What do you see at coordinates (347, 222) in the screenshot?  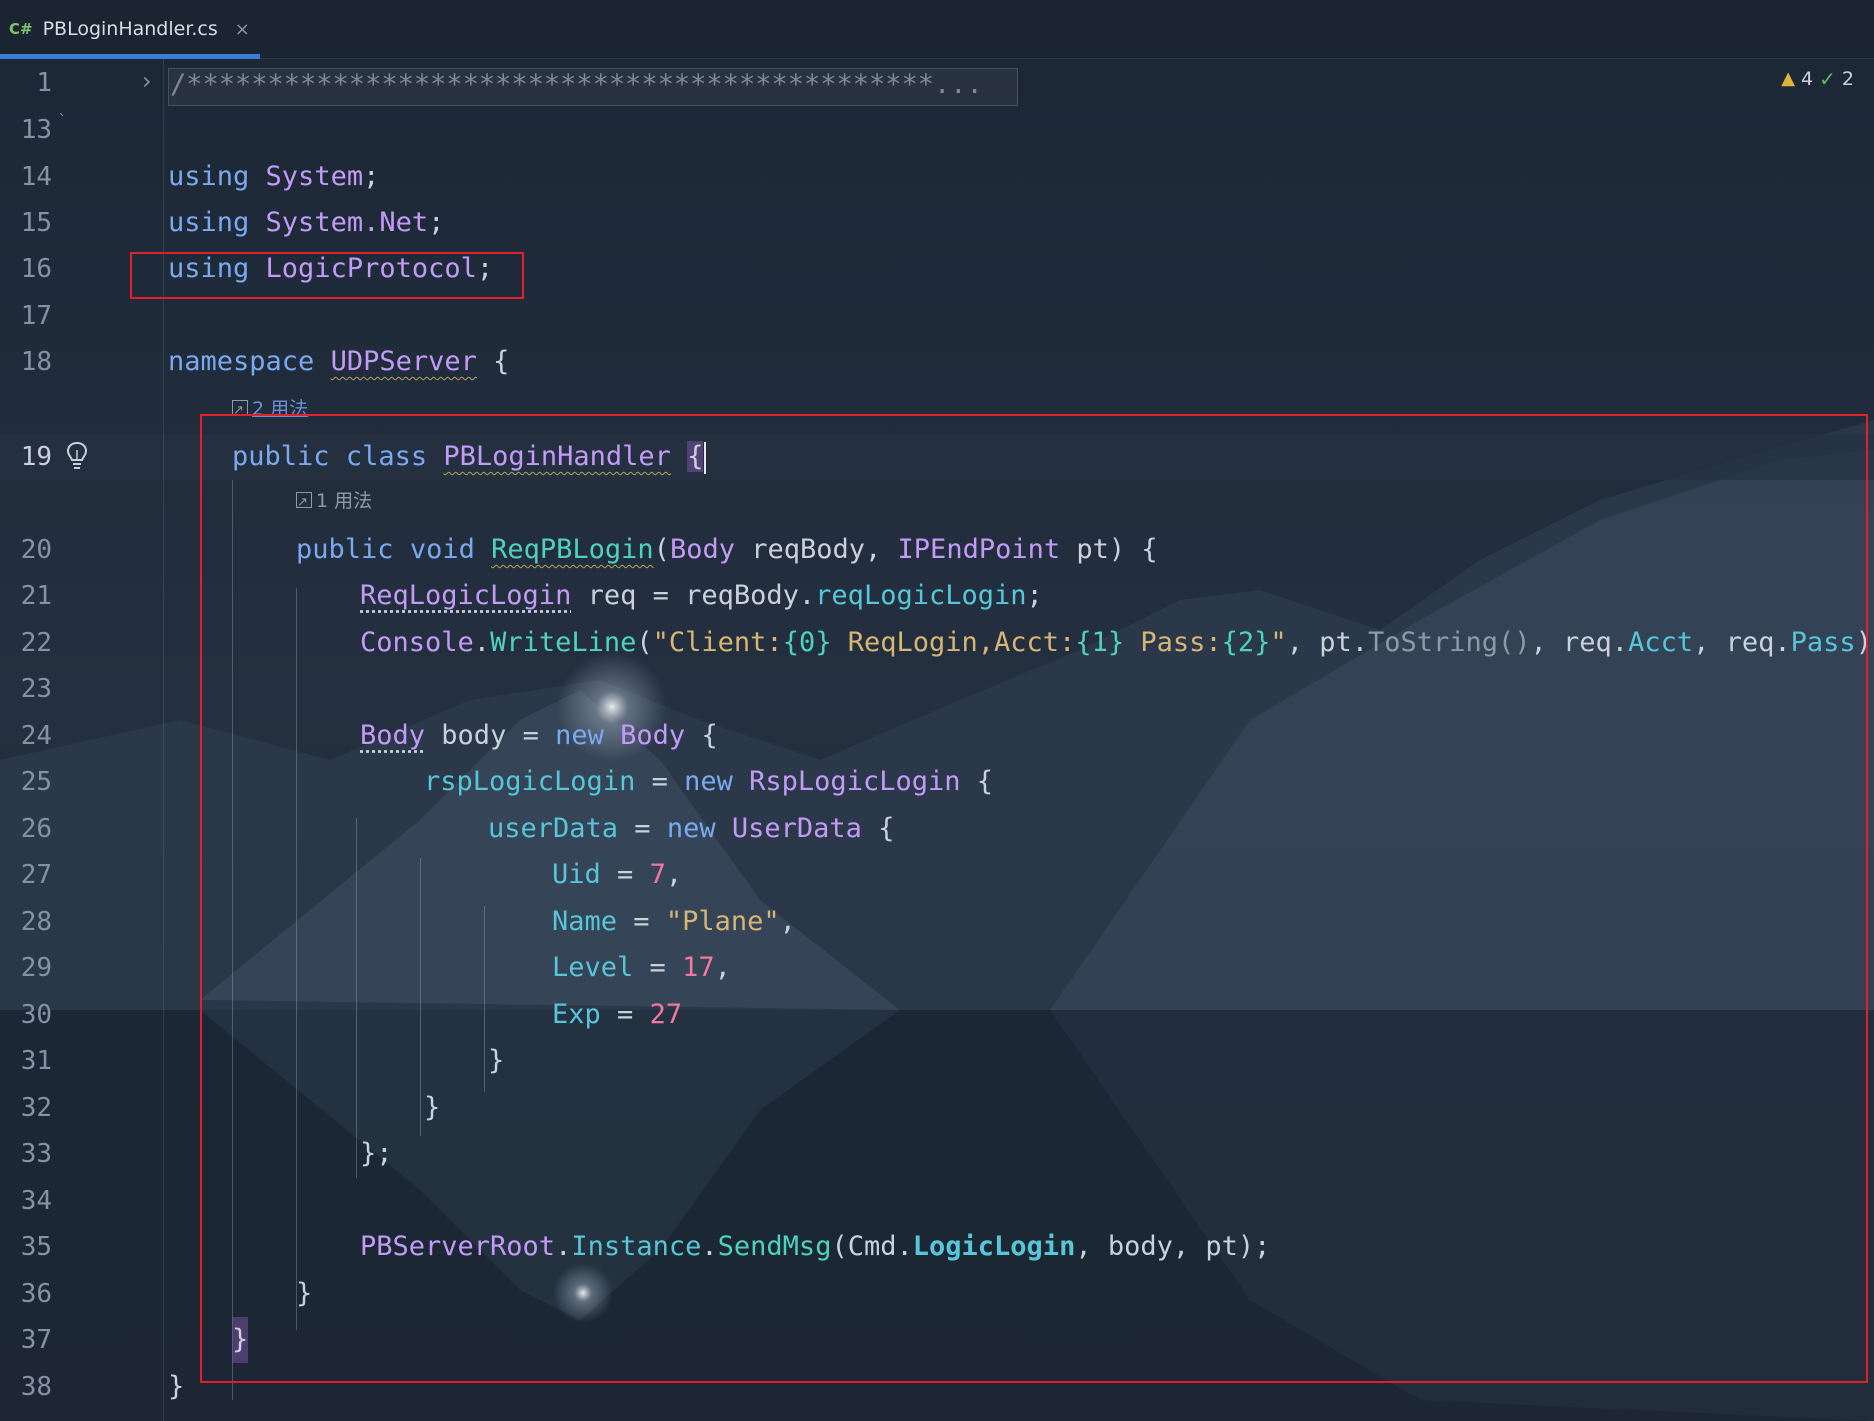 I see `token-namespace: System.Net` at bounding box center [347, 222].